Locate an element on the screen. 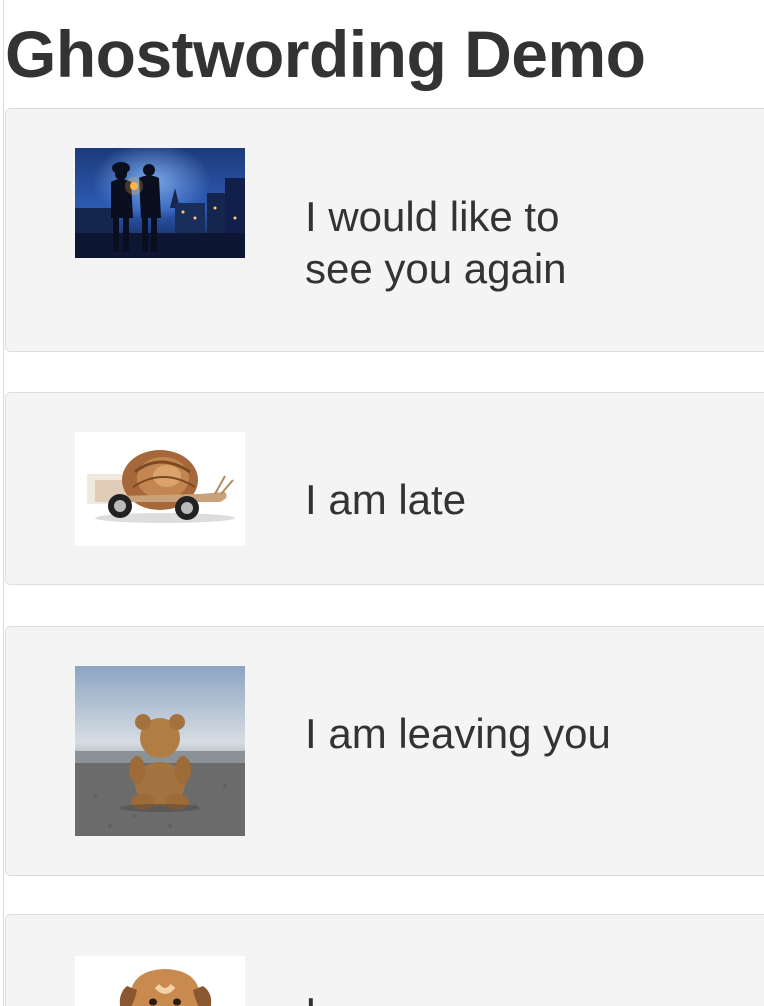  snail-on-wheels-image is located at coordinates (160, 489).